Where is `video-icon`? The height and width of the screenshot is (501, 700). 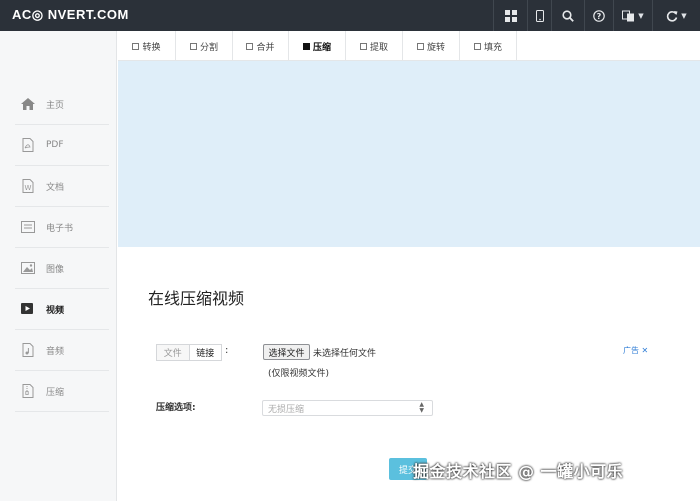
video-icon is located at coordinates (28, 309).